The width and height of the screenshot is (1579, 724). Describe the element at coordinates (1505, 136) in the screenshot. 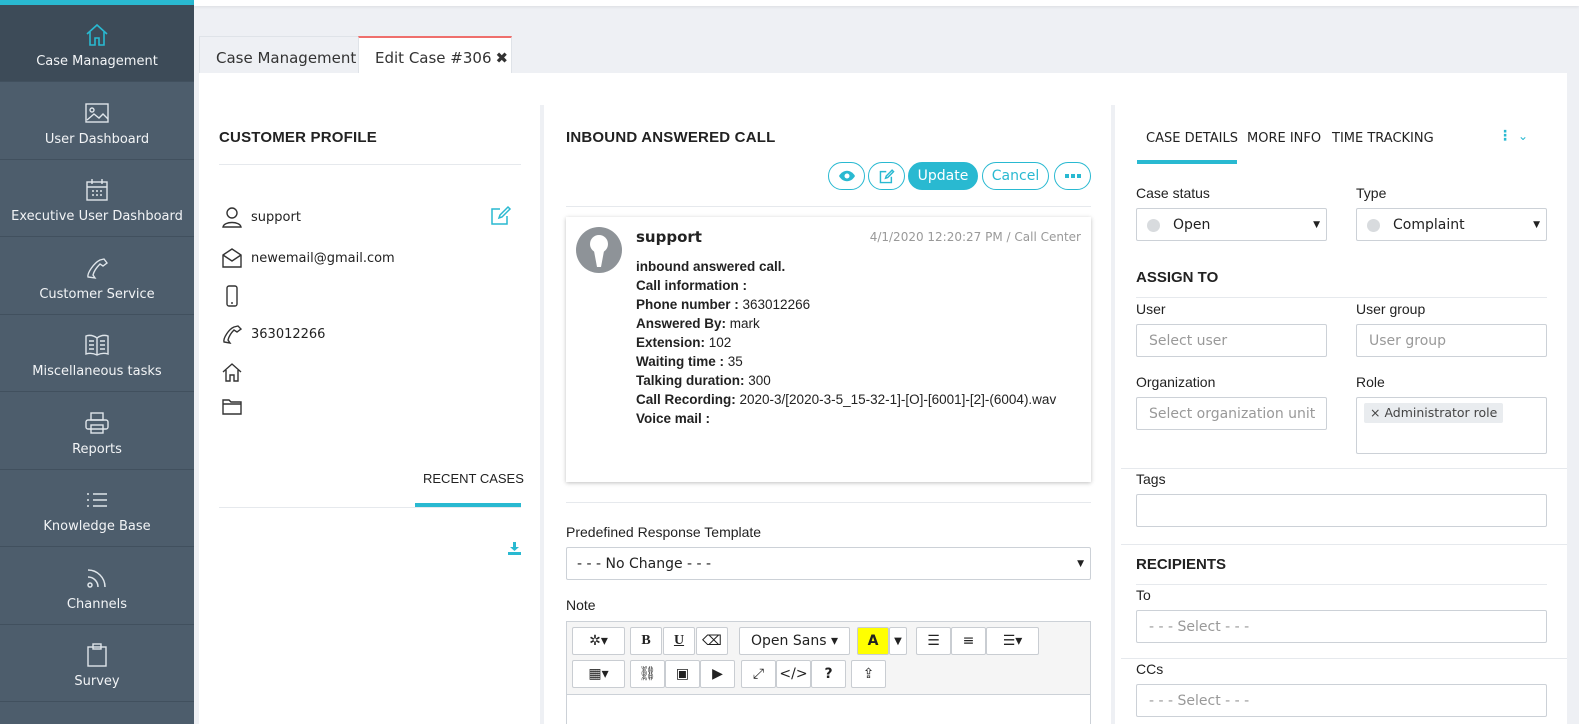

I see `kebab-menu-icon: ⋮` at that location.